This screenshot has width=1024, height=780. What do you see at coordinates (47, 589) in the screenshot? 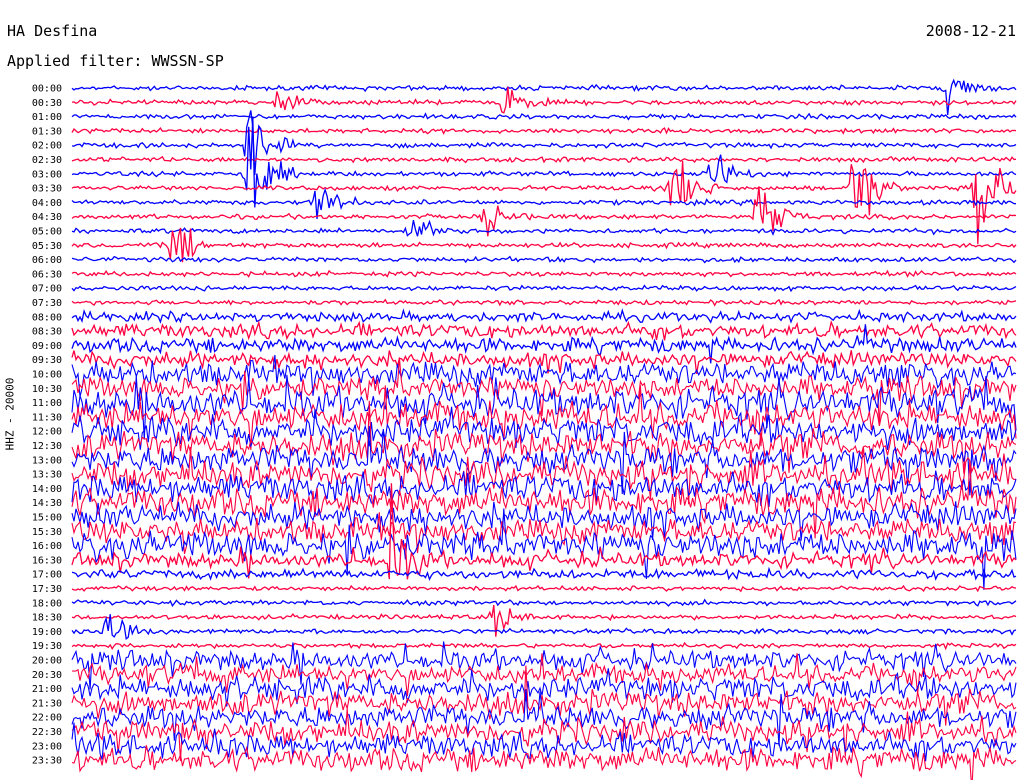
I see `row-label: 17:30` at bounding box center [47, 589].